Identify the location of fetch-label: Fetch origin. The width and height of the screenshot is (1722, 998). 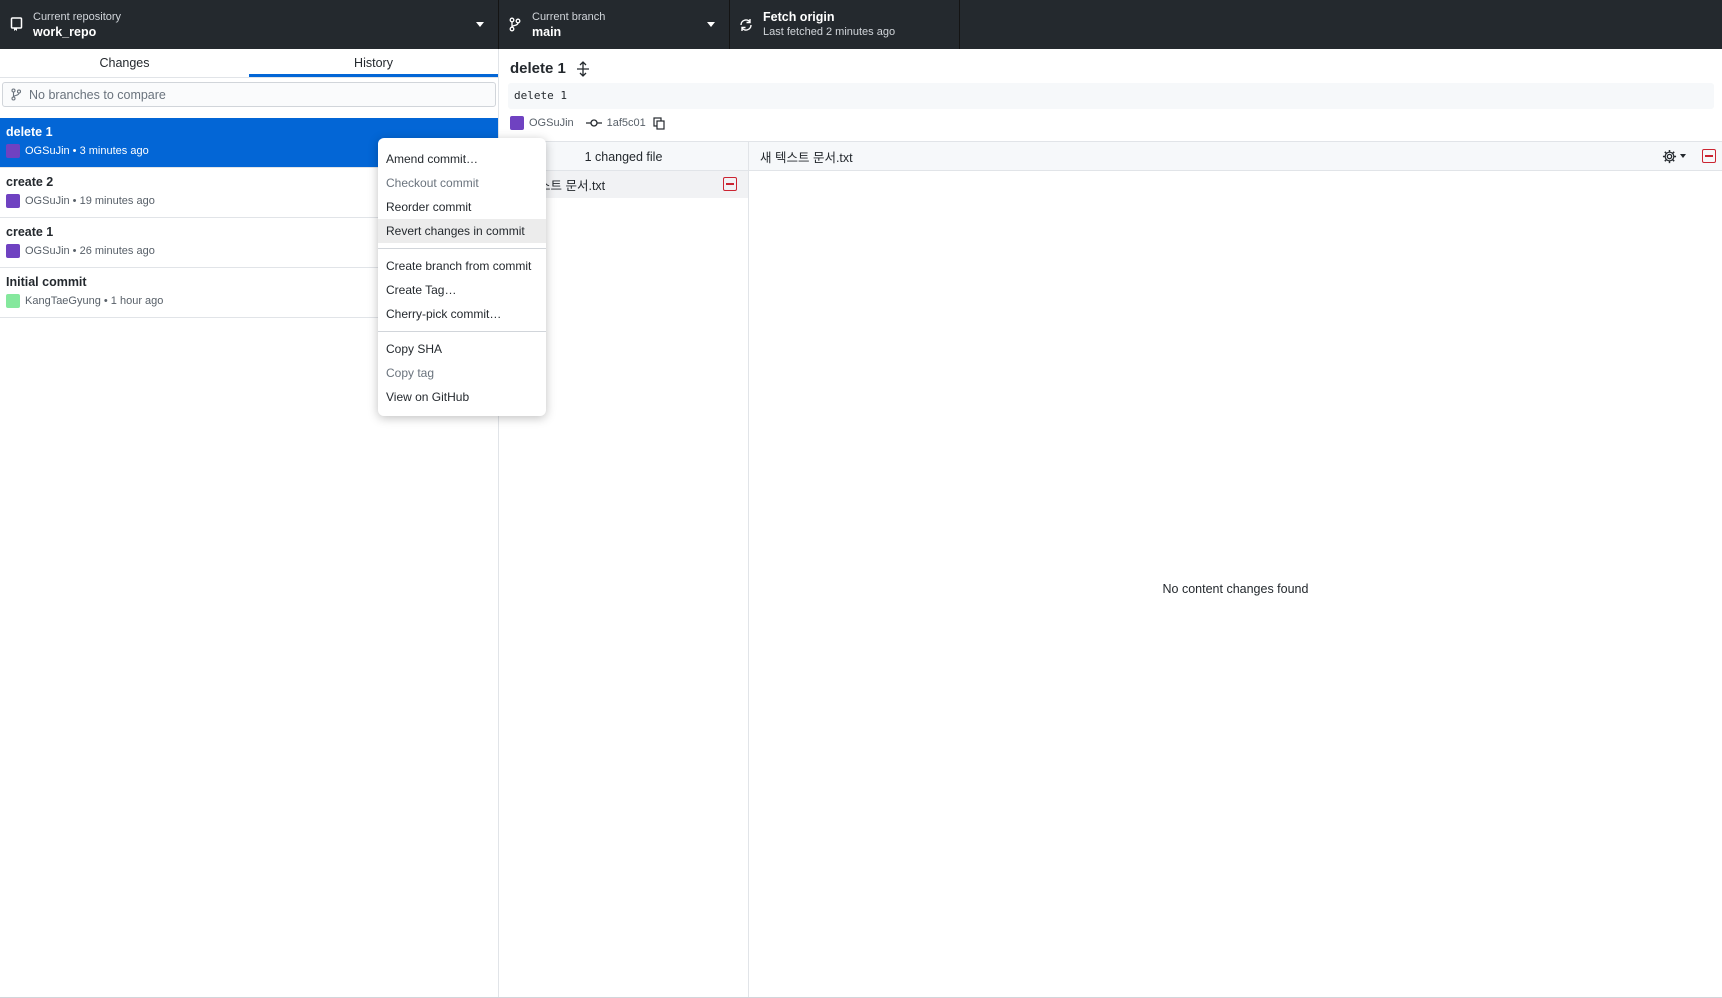
(799, 16).